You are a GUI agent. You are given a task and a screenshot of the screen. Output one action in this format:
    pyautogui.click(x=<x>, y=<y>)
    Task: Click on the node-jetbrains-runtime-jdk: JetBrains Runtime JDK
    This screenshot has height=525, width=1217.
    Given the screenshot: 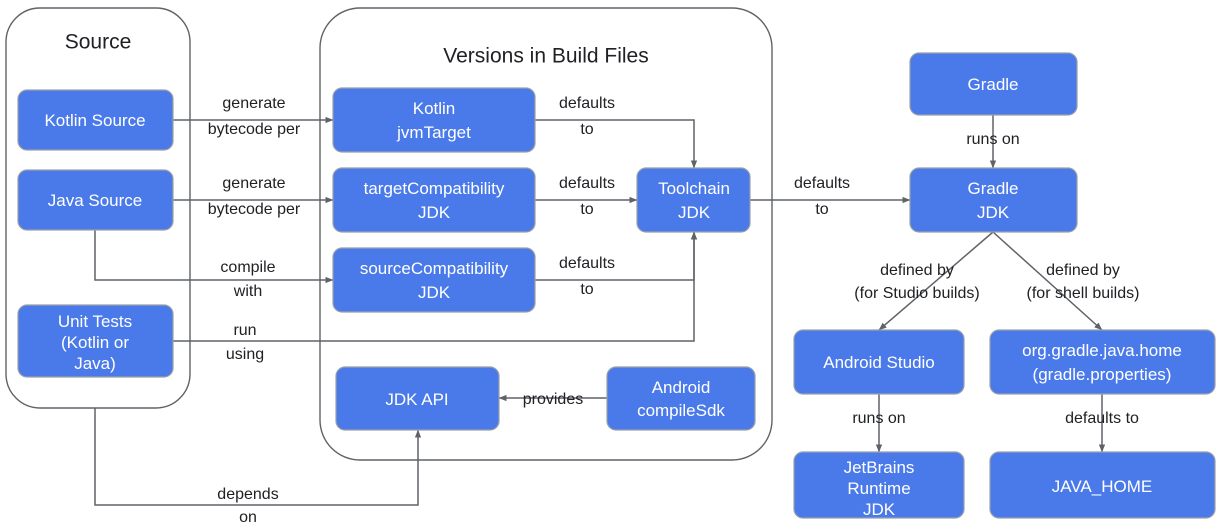 What is the action you would take?
    pyautogui.click(x=879, y=485)
    